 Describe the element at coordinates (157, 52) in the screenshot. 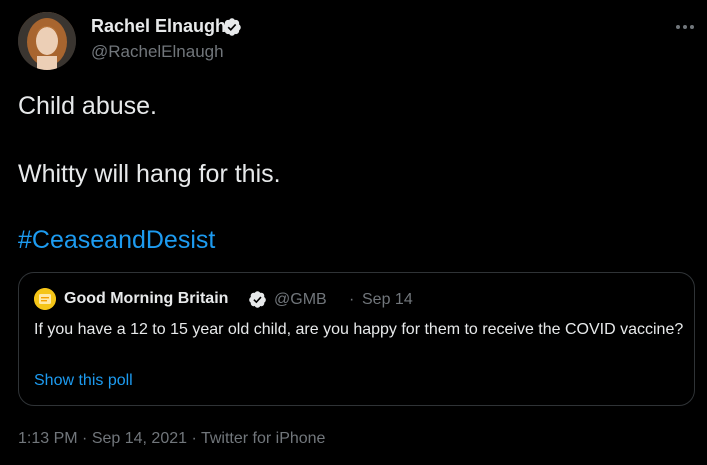

I see `author-handle: @RachelElnaugh` at that location.